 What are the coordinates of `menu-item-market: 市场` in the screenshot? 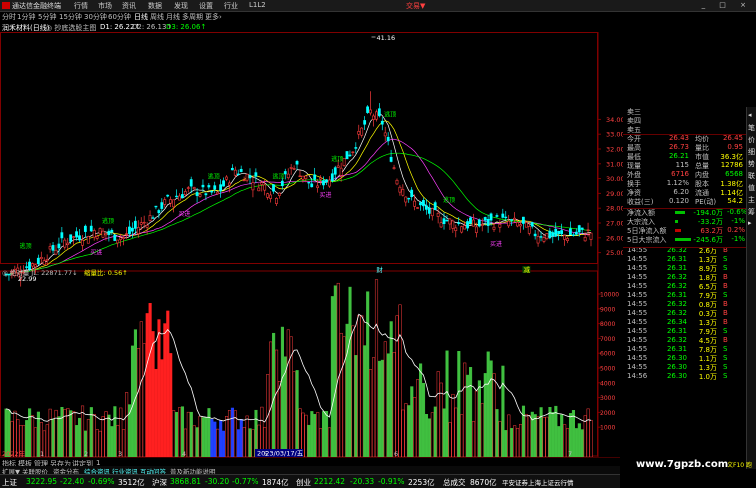 It's located at (105, 6).